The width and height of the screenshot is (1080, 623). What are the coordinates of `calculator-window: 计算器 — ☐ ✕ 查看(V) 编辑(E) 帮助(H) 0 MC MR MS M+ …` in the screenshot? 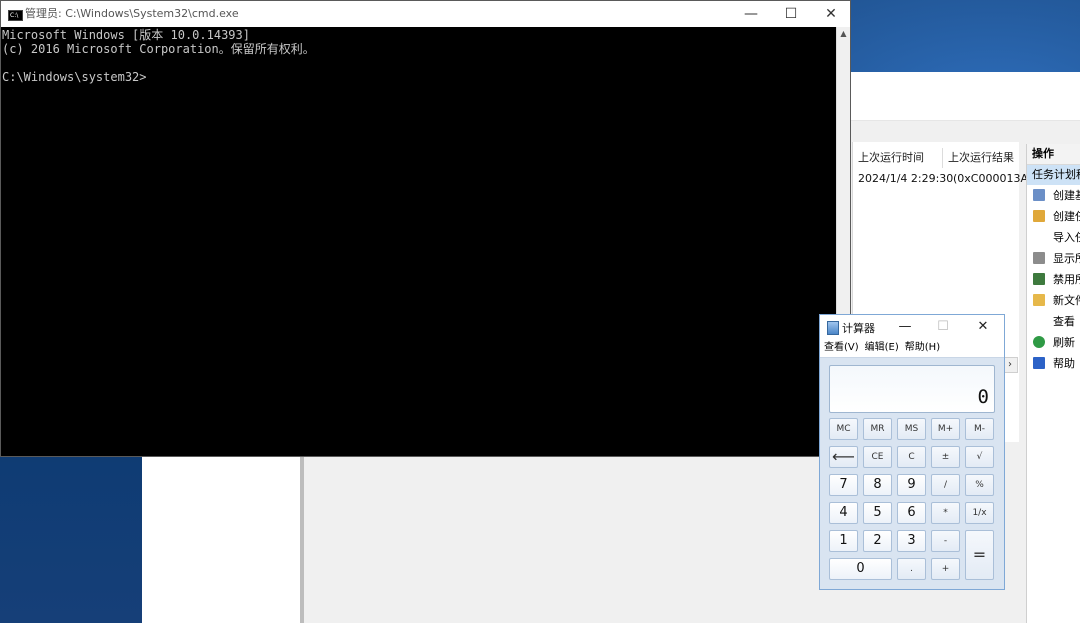 It's located at (912, 452).